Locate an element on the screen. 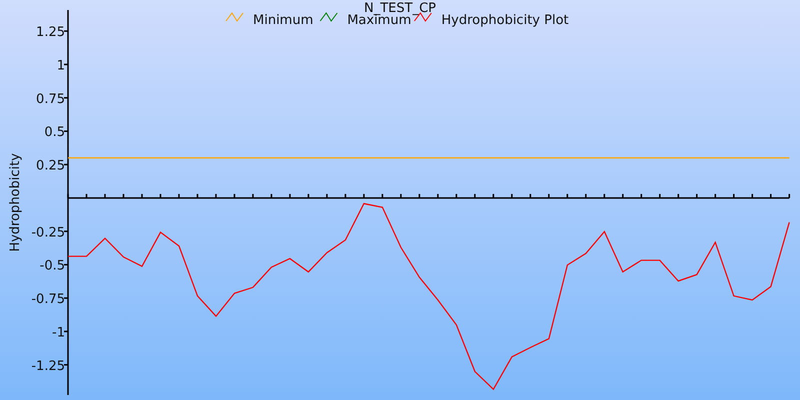  y-tick-label: 1 is located at coordinates (60, 66).